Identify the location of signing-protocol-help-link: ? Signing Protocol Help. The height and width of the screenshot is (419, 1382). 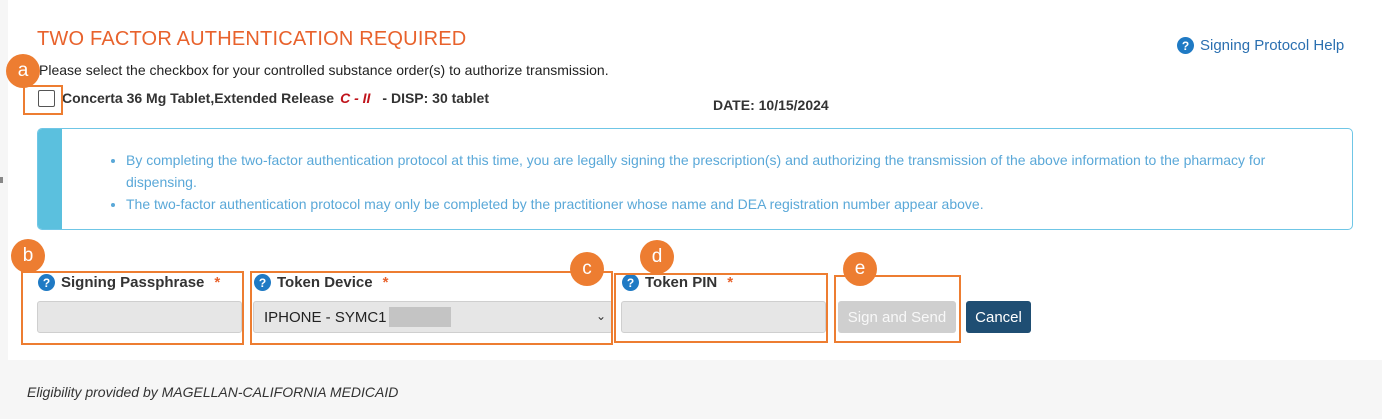
(1260, 45).